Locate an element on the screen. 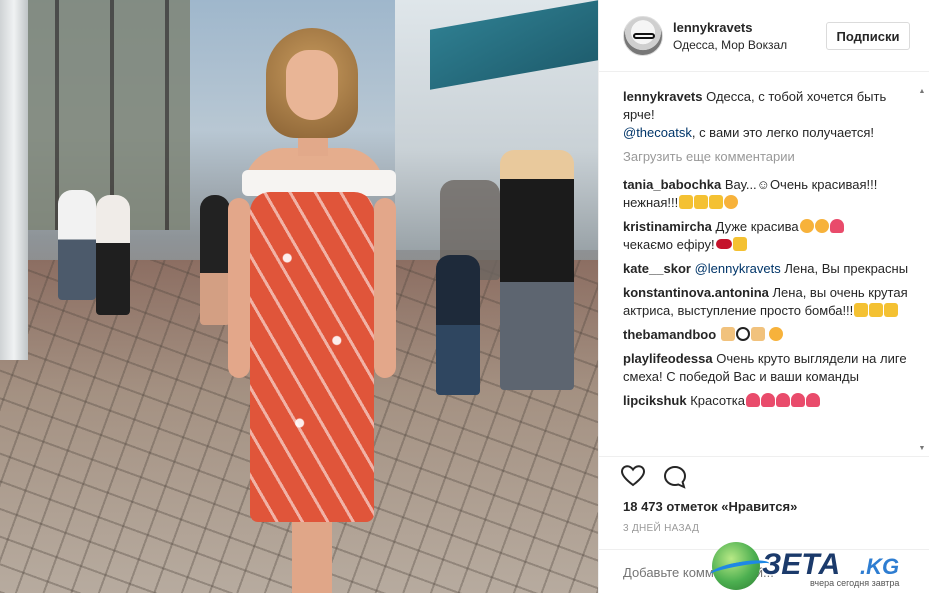 This screenshot has height=593, width=929. avatar is located at coordinates (643, 36).